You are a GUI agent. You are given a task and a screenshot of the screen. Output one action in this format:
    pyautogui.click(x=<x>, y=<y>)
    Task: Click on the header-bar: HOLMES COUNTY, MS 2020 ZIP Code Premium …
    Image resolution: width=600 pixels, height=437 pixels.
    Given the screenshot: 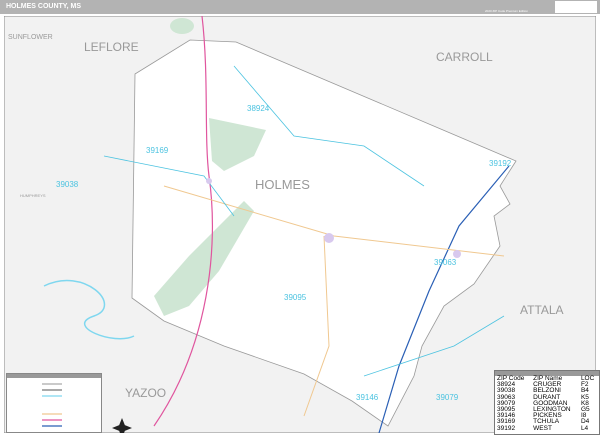 What is the action you would take?
    pyautogui.click(x=300, y=7)
    